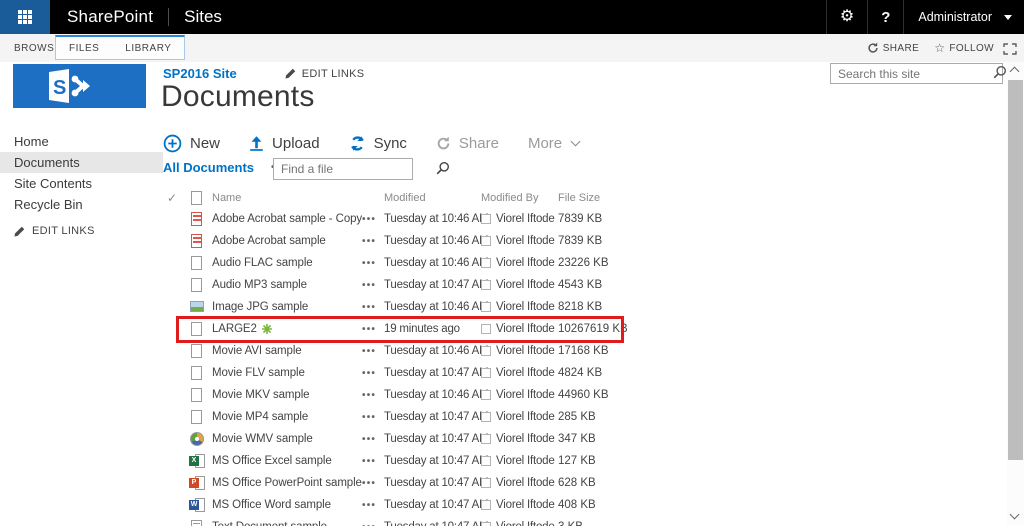  Describe the element at coordinates (325, 74) in the screenshot. I see `edit-links-button: EDIT LINKS` at that location.